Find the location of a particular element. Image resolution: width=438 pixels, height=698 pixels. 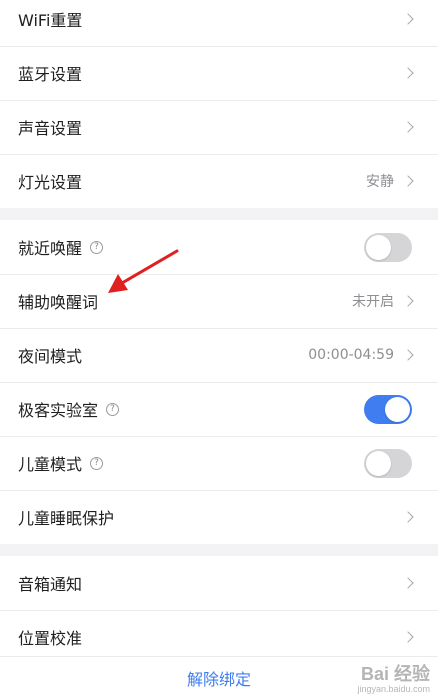

sound-settings-label: 声音设置 is located at coordinates (50, 128).